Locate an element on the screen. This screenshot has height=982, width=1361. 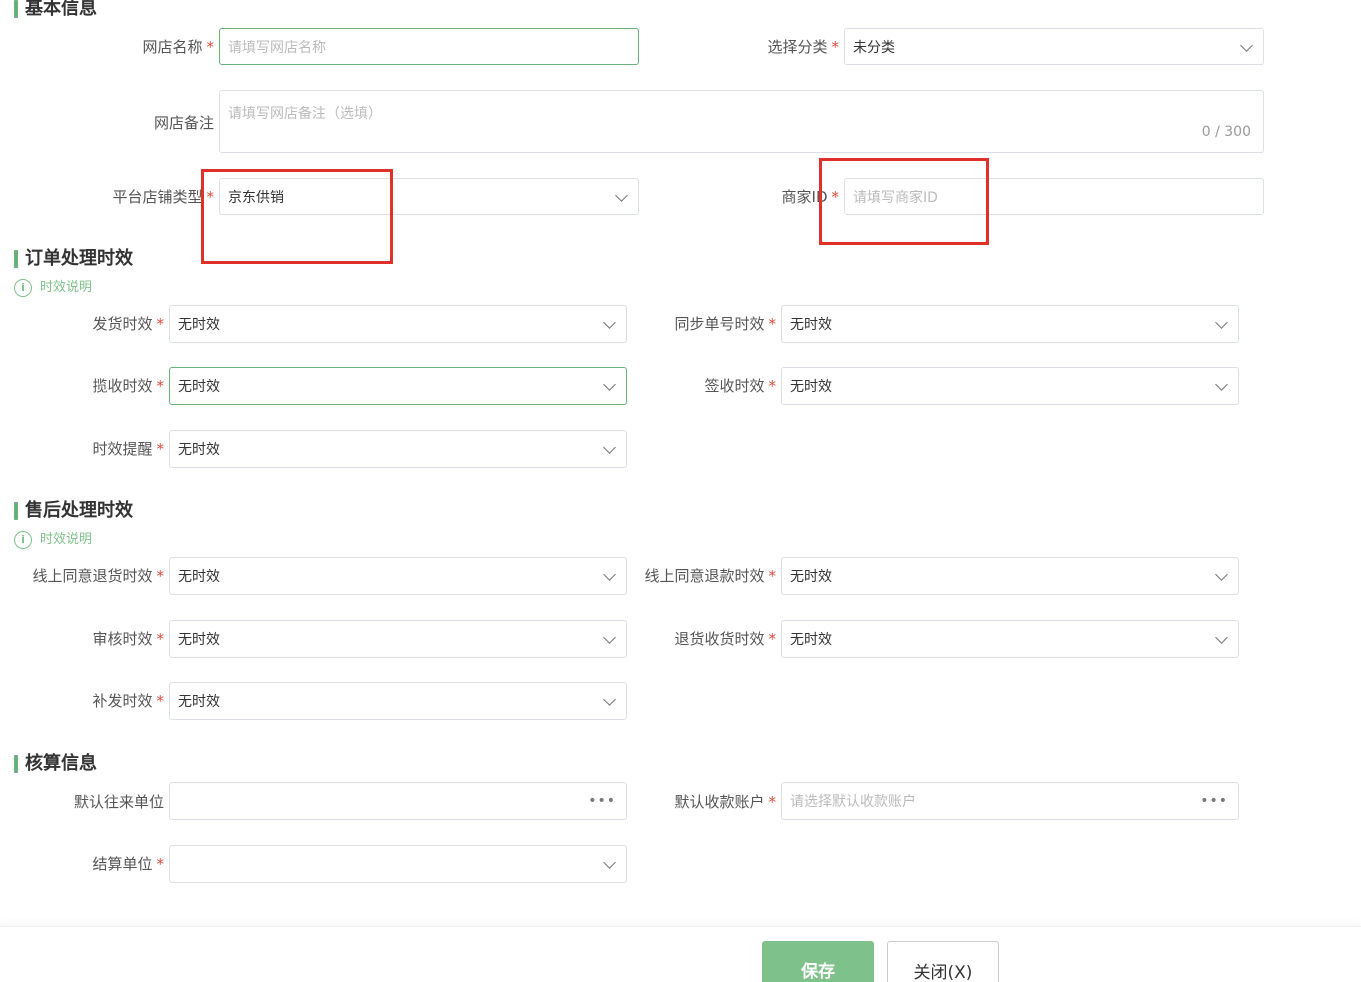
shop-name-input: 请填写网店名称 is located at coordinates (429, 46).